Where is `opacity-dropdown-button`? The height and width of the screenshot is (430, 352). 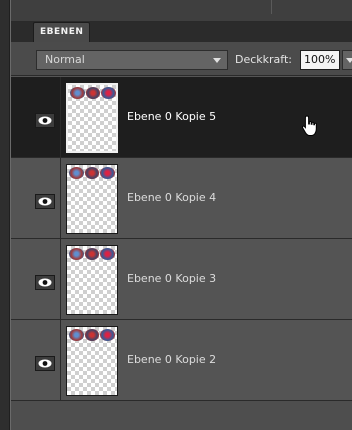 opacity-dropdown-button is located at coordinates (347, 60).